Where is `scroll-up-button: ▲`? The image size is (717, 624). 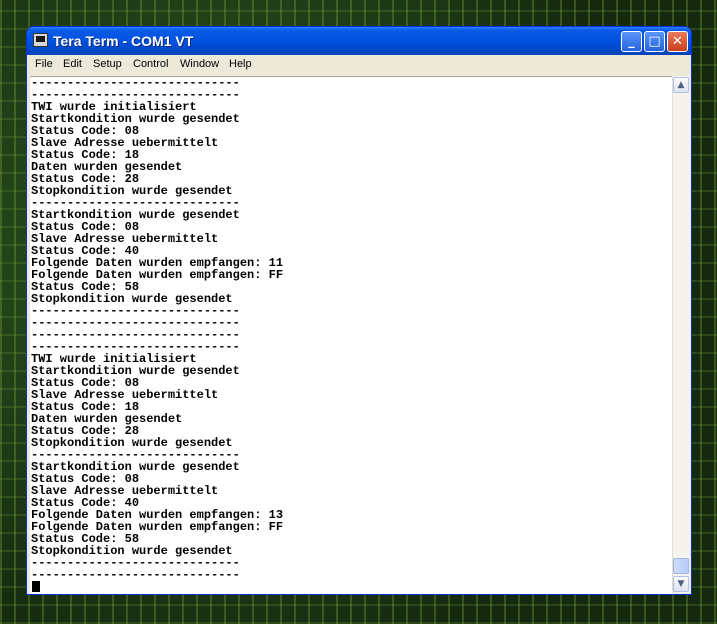
scroll-up-button: ▲ is located at coordinates (681, 85).